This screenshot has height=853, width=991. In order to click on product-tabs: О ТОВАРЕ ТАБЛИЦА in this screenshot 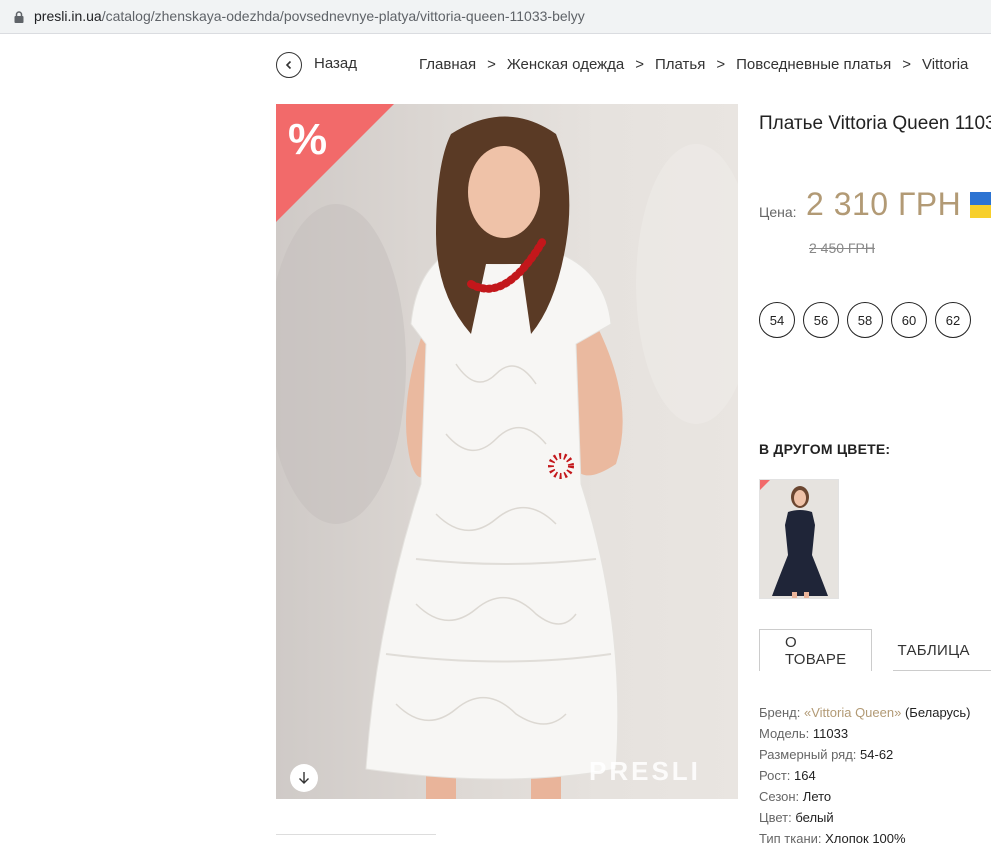, I will do `click(875, 650)`.